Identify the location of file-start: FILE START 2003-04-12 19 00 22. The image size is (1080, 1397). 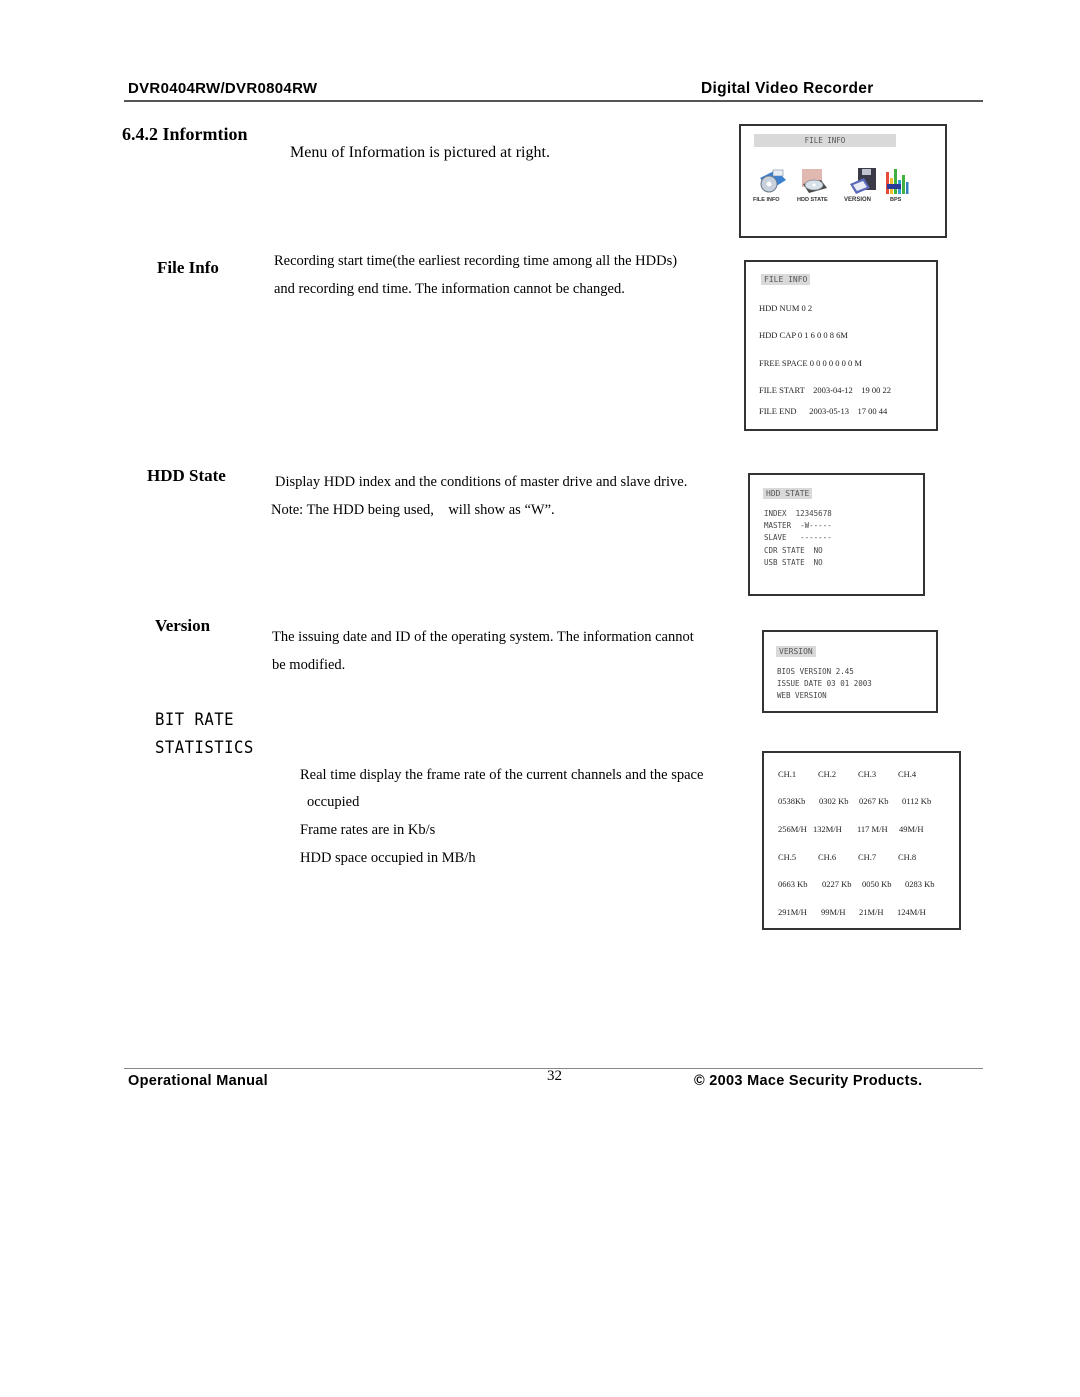
(825, 390).